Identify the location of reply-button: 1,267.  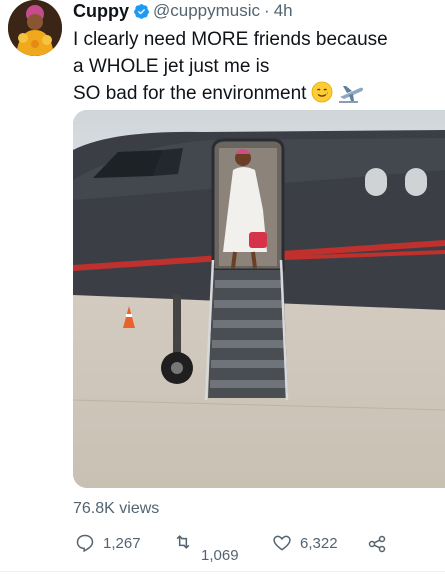
(108, 543).